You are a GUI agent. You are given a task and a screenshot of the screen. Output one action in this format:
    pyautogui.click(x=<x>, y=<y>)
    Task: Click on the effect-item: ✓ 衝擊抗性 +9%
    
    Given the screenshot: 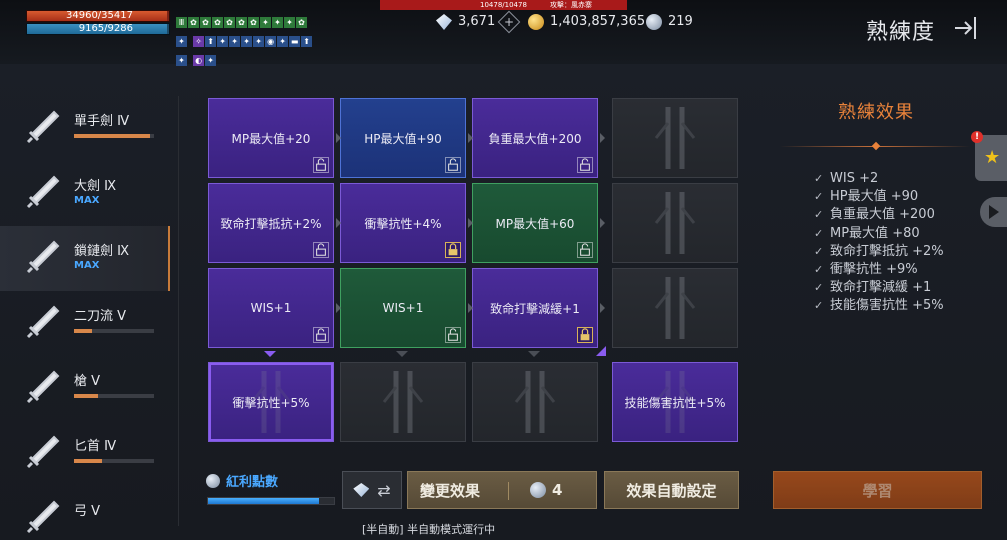 What is the action you would take?
    pyautogui.click(x=879, y=270)
    